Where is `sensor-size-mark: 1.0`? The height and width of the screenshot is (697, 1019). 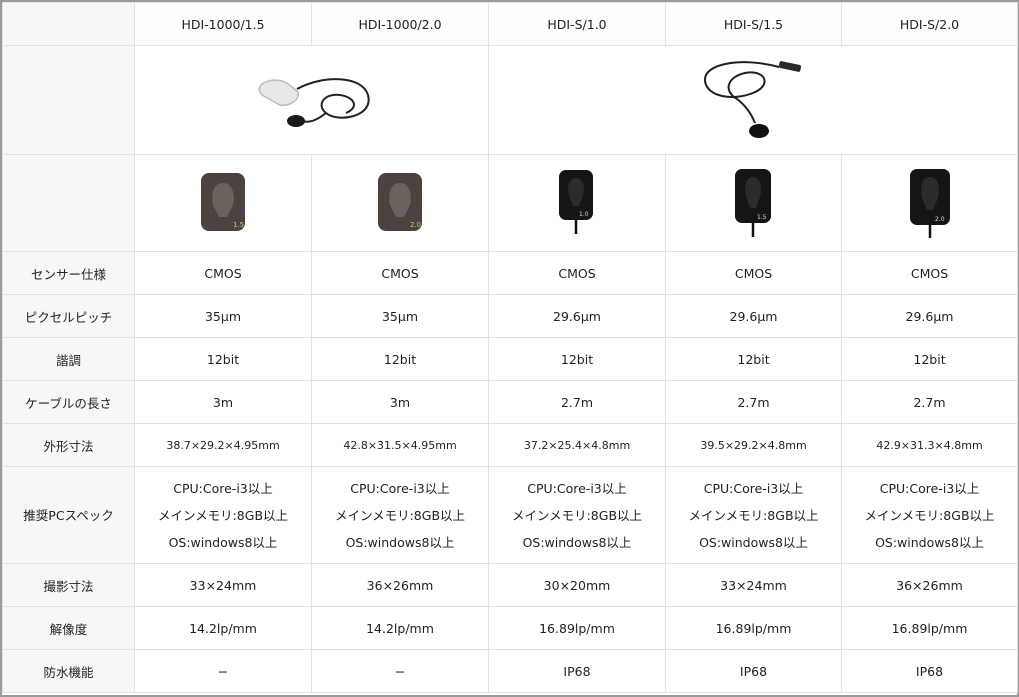 sensor-size-mark: 1.0 is located at coordinates (584, 214).